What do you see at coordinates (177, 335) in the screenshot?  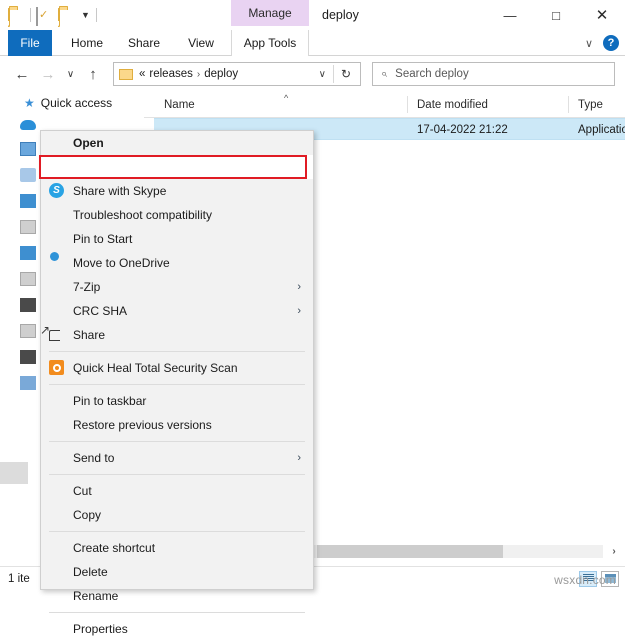 I see `menu-item-share: Share` at bounding box center [177, 335].